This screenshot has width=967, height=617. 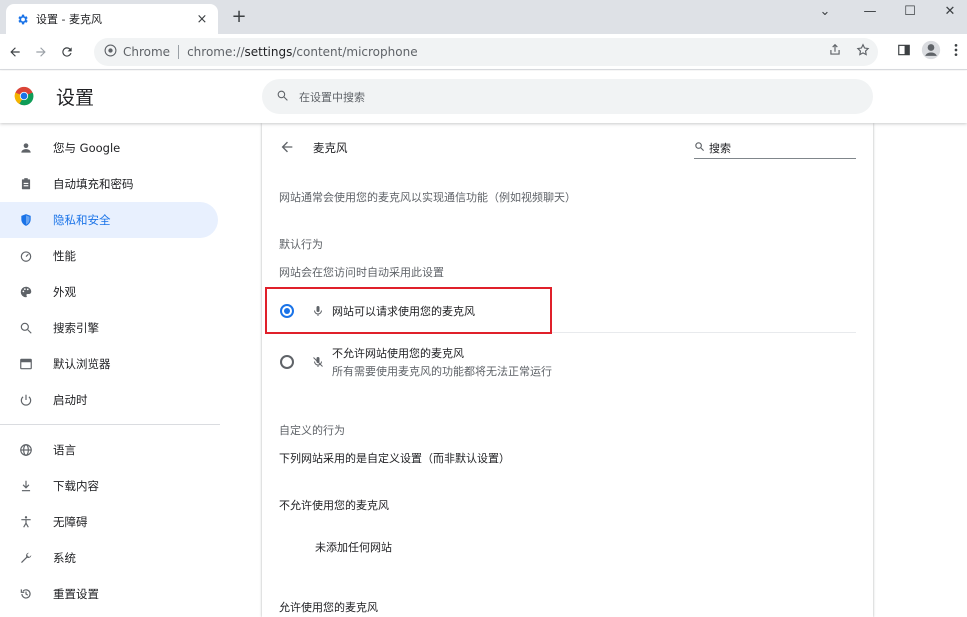 I want to click on profile-avatar-icon, so click(x=931, y=51).